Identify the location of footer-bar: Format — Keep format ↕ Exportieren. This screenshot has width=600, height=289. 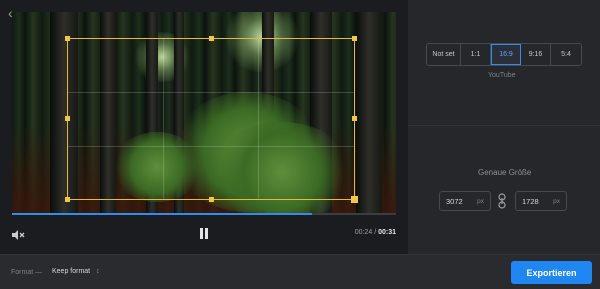
(300, 271).